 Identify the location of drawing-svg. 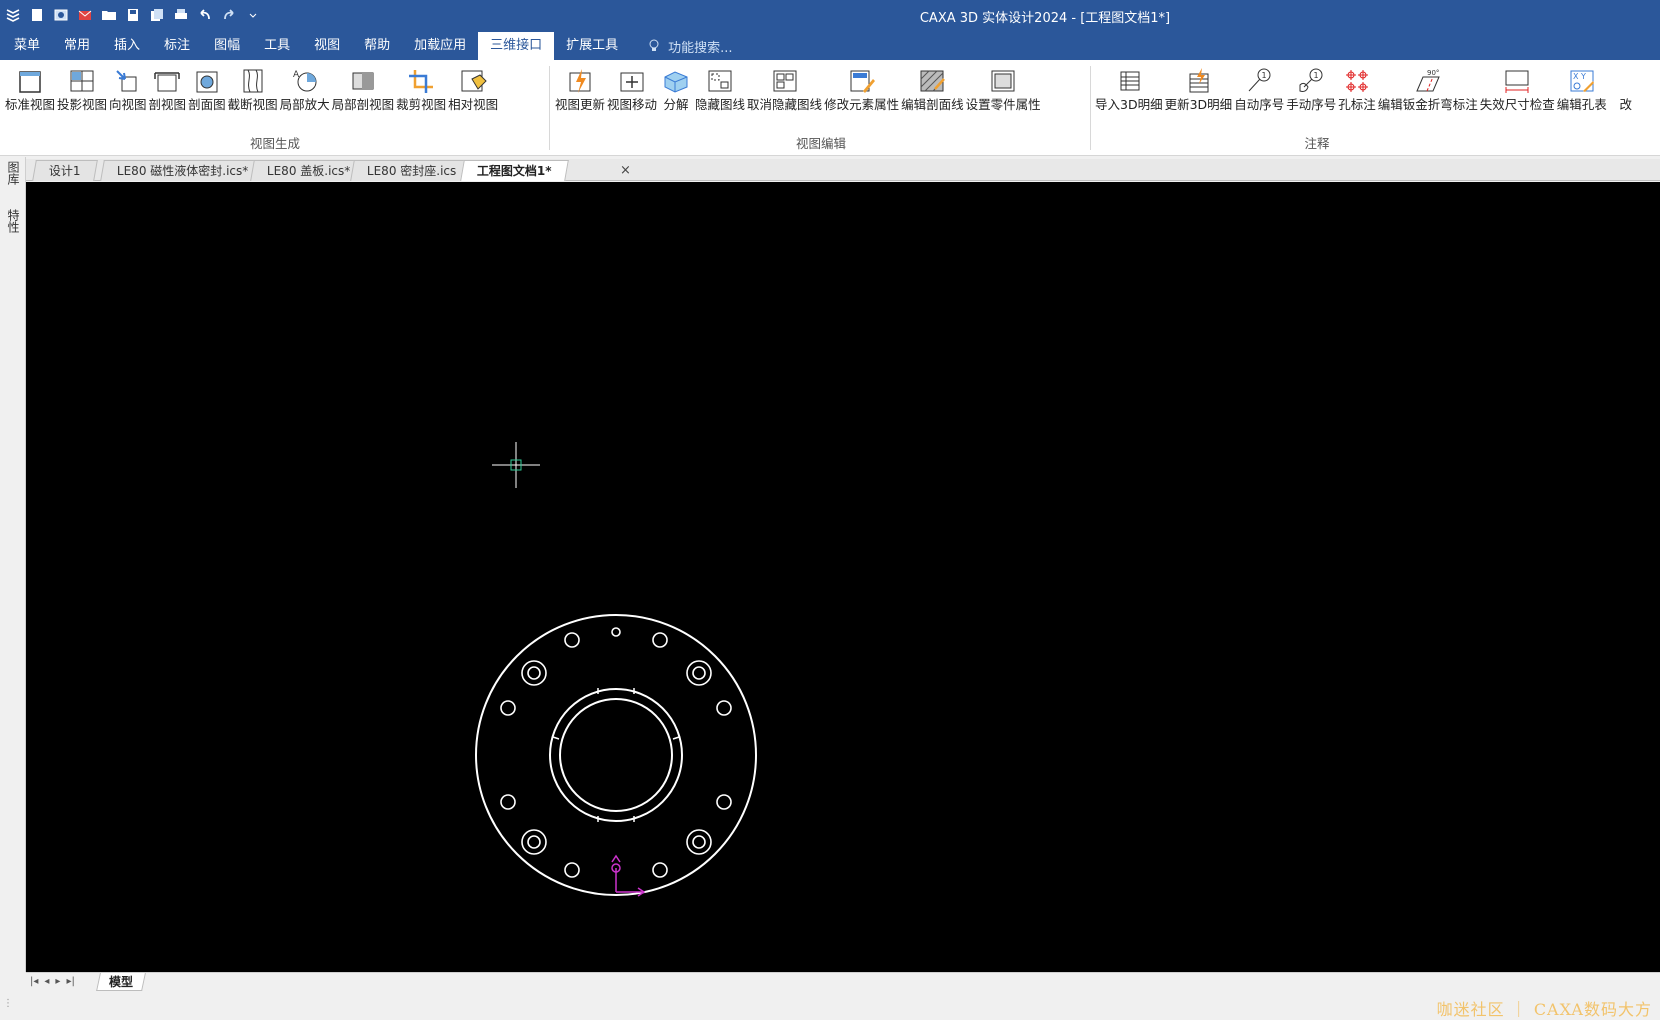
(616, 669).